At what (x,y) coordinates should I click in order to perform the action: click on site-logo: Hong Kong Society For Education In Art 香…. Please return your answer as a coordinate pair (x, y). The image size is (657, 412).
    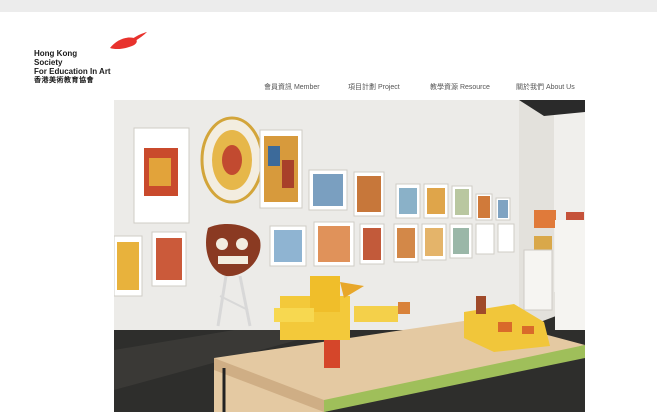
    Looking at the image, I should click on (94, 64).